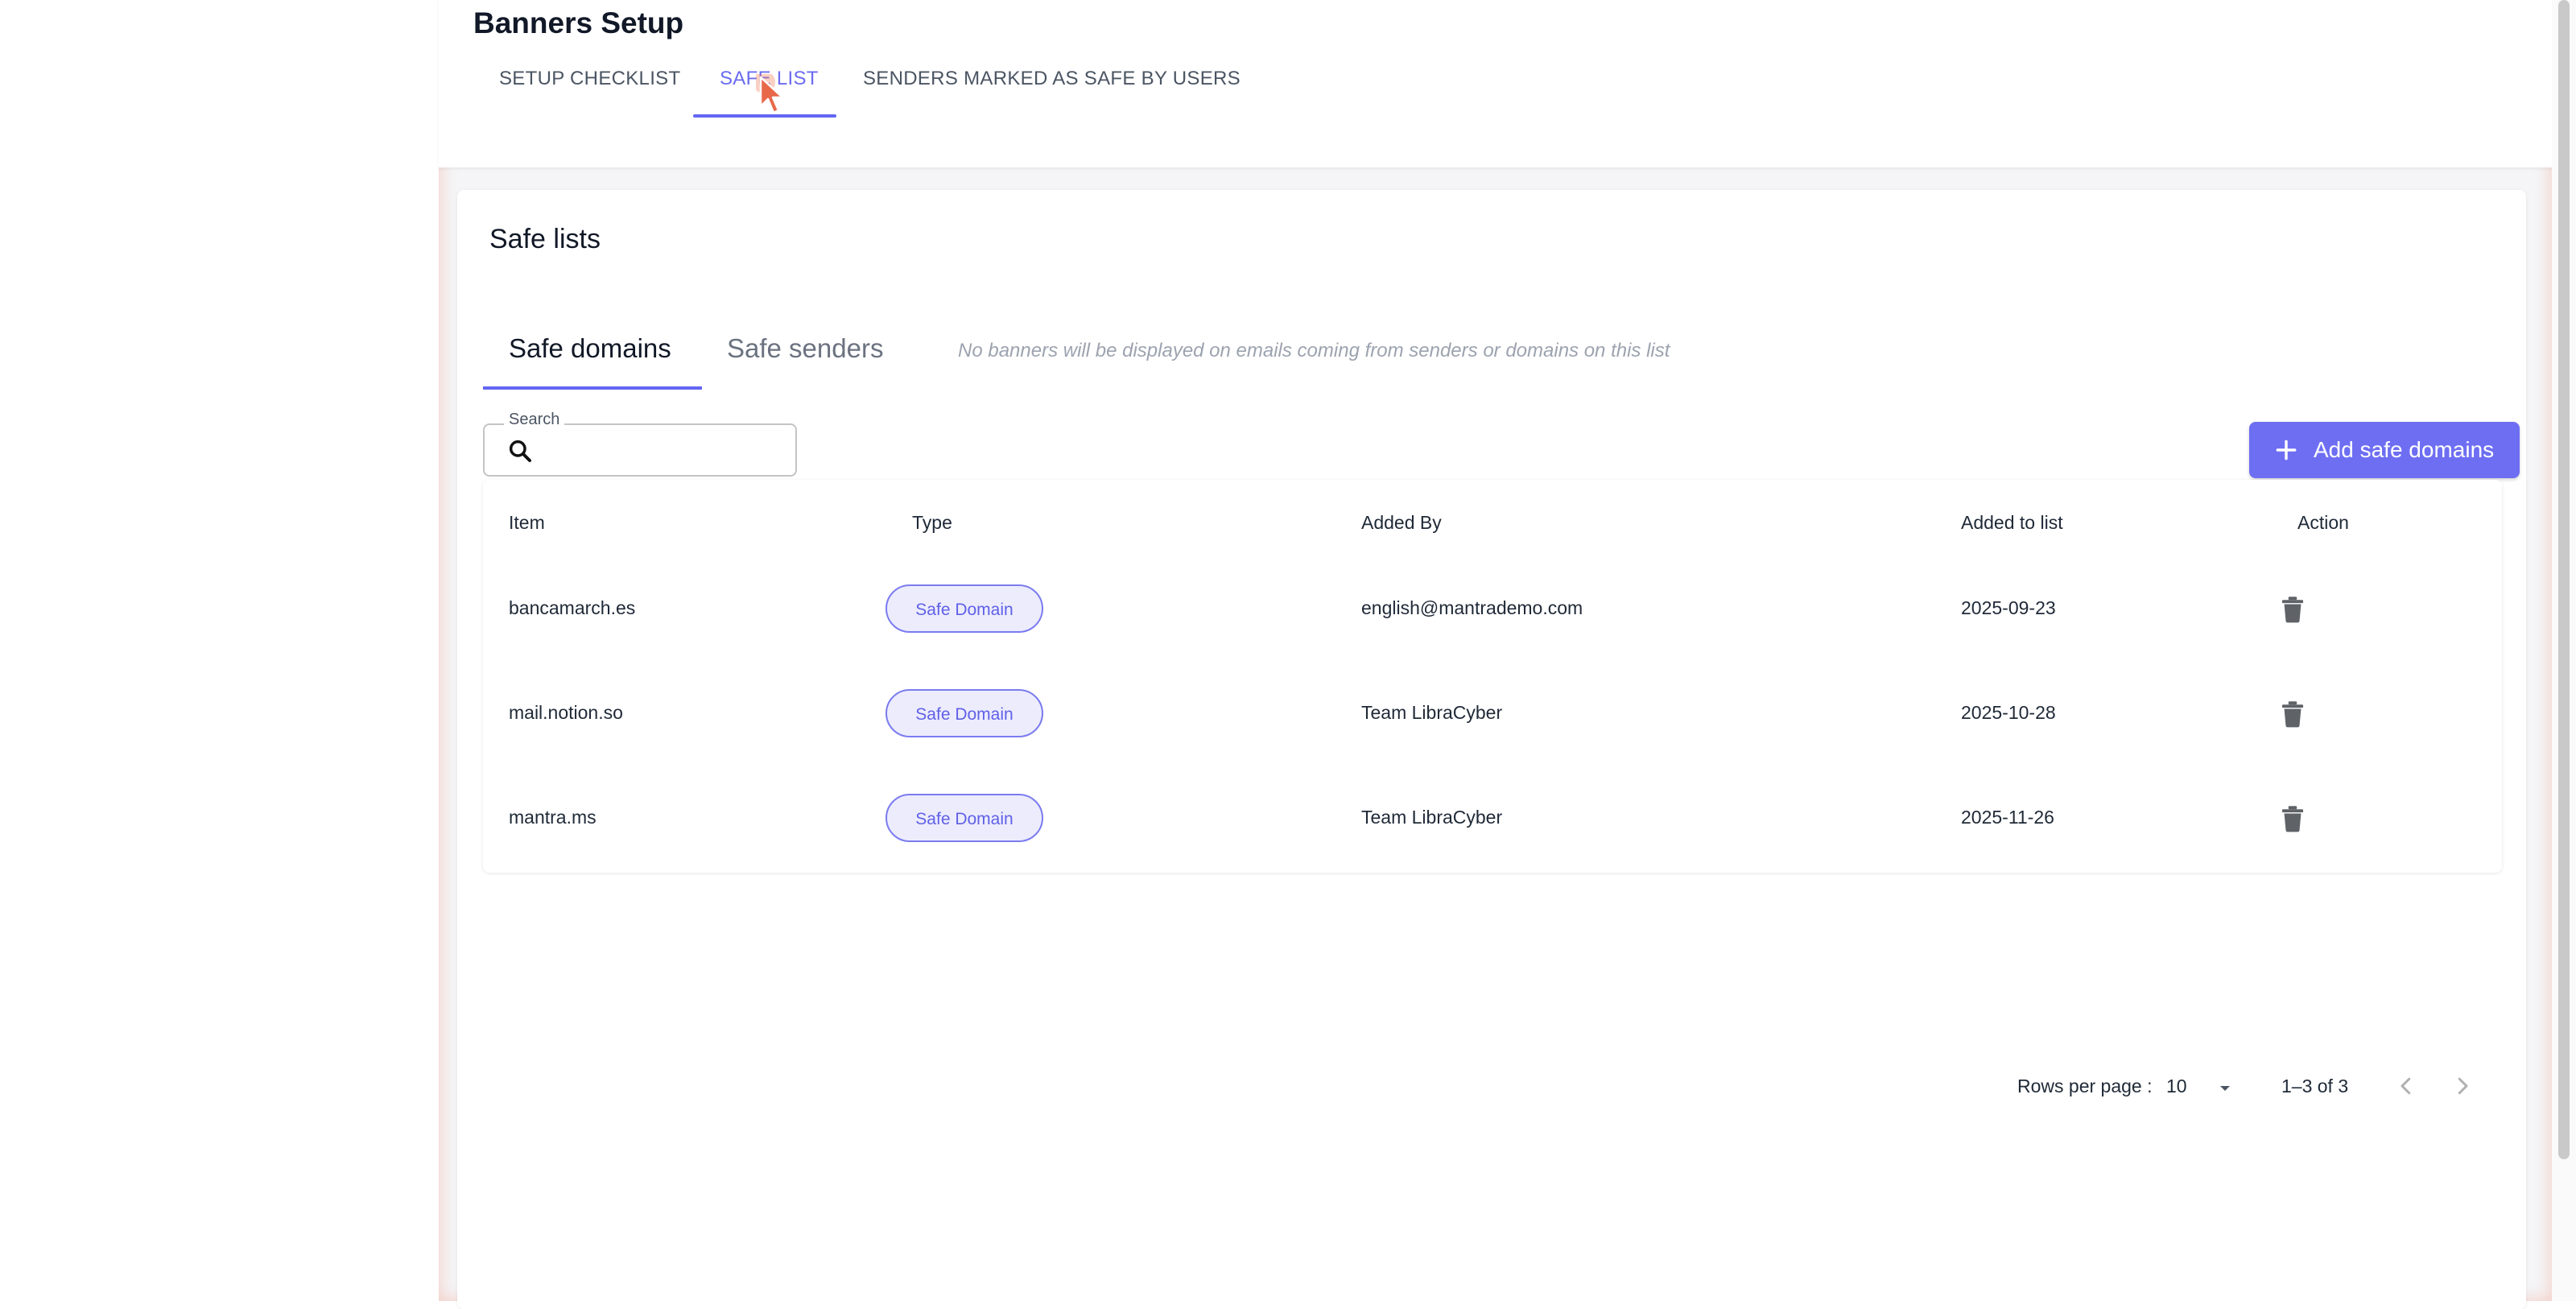  I want to click on column-header-action: Action, so click(2323, 522).